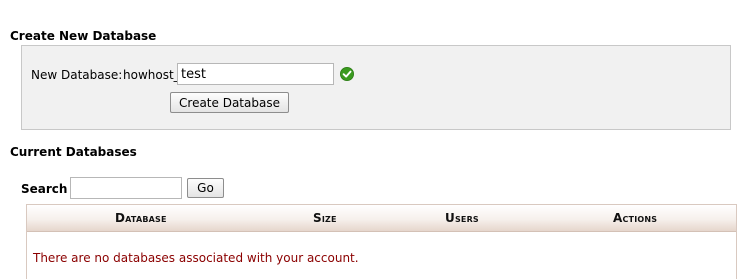  I want to click on create-database-heading: Create New Database, so click(83, 36).